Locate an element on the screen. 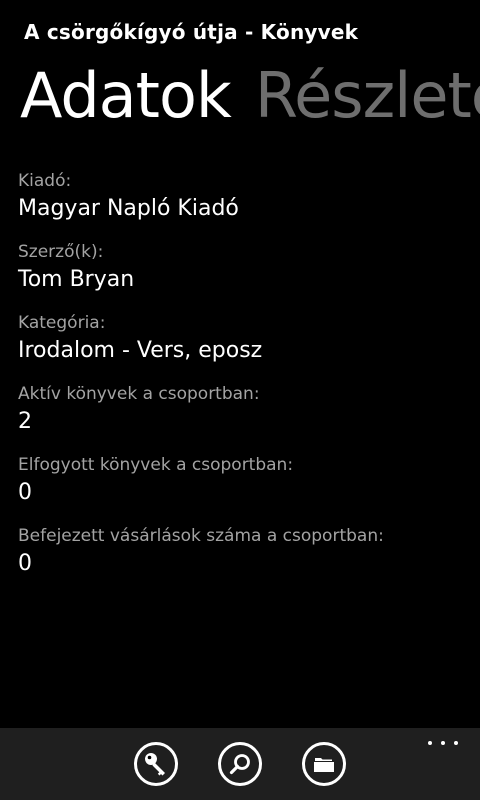  folder-button is located at coordinates (324, 764).